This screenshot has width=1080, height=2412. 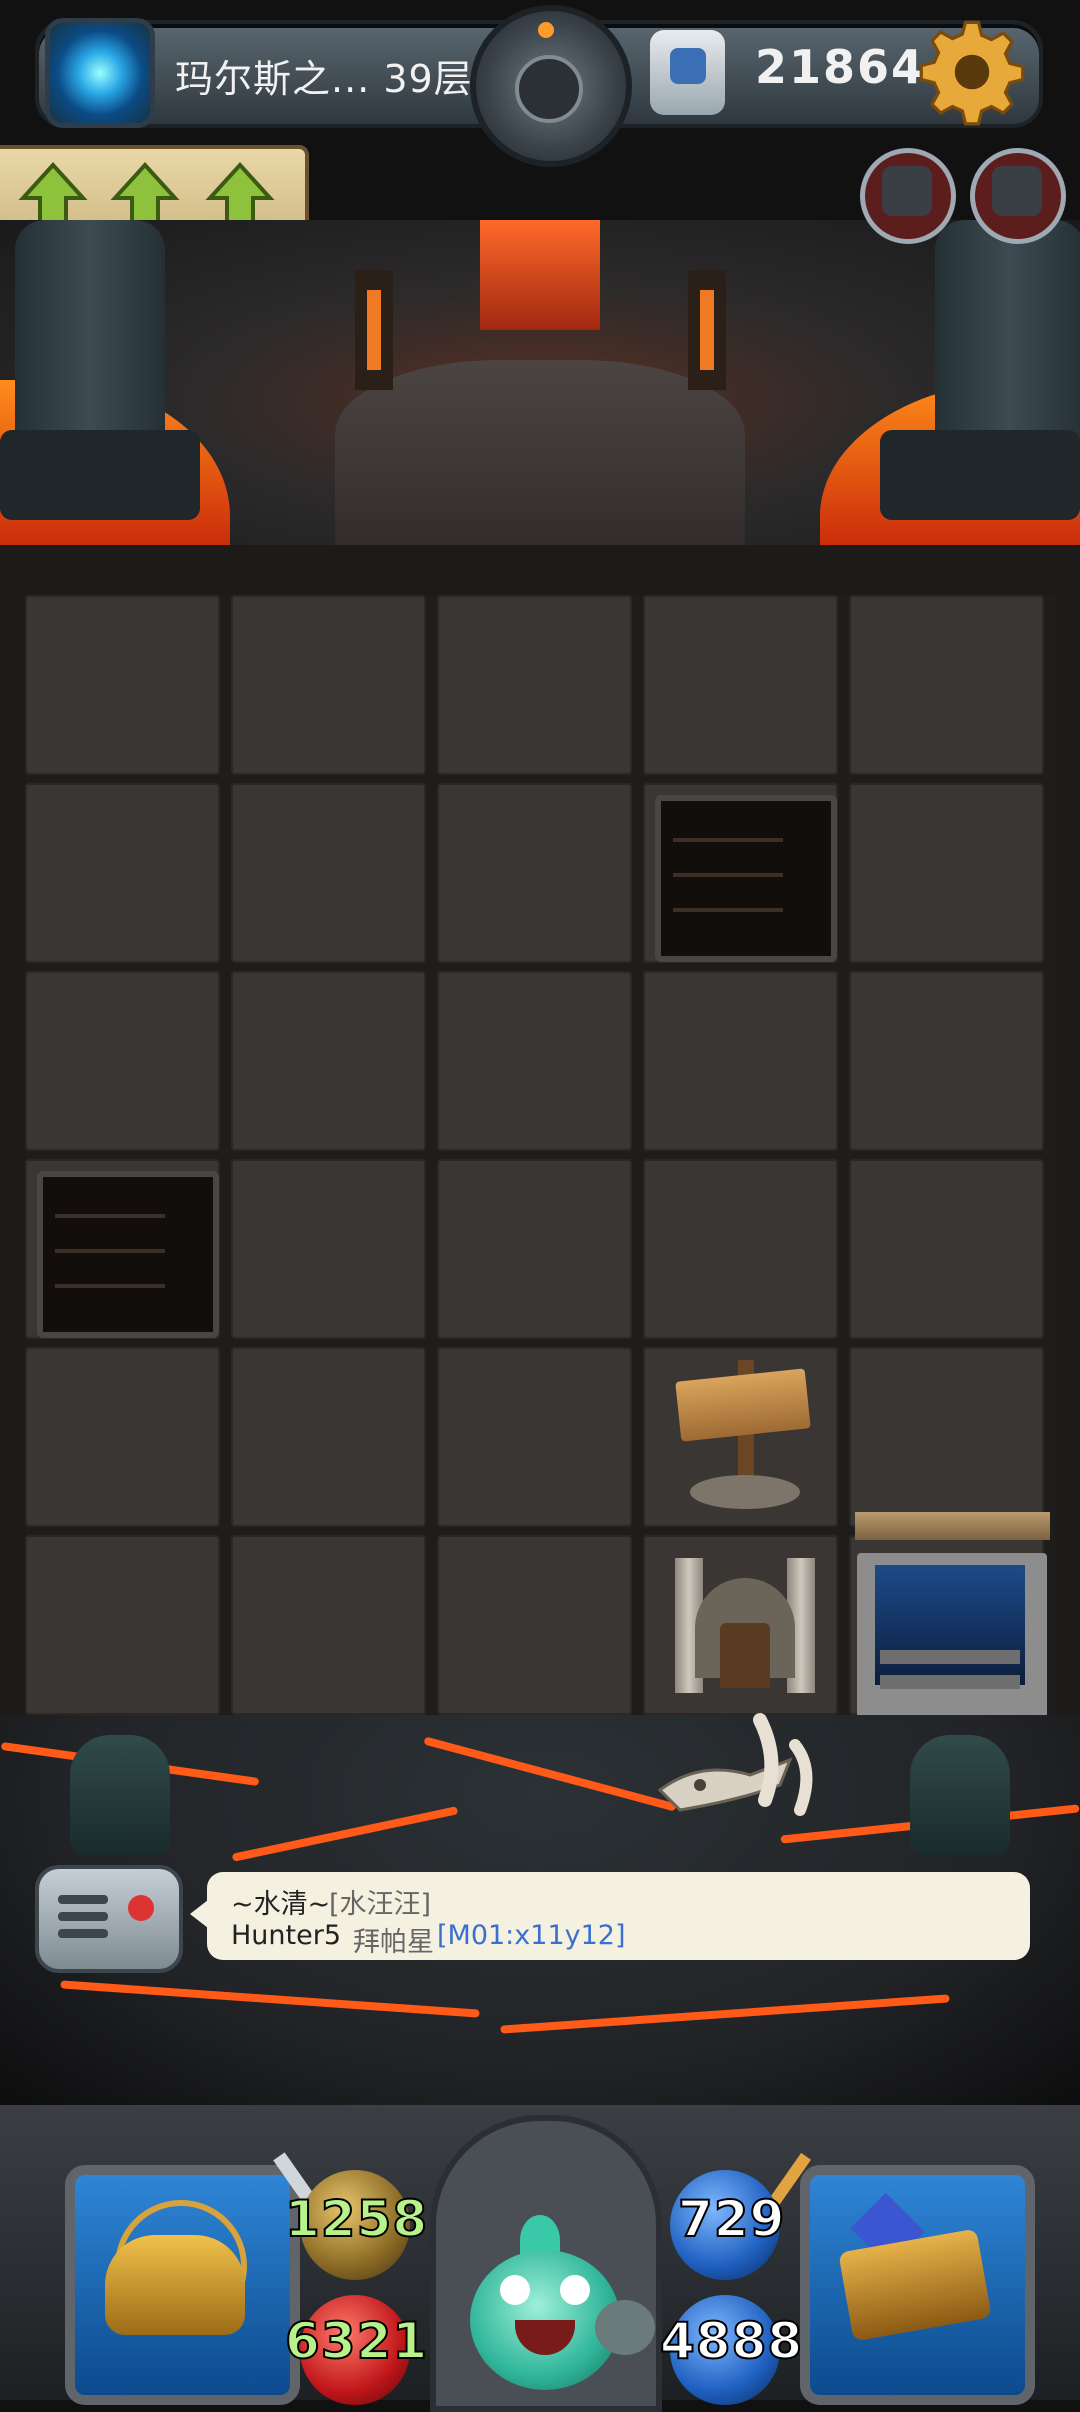 What do you see at coordinates (907, 191) in the screenshot?
I see `tower-status-image` at bounding box center [907, 191].